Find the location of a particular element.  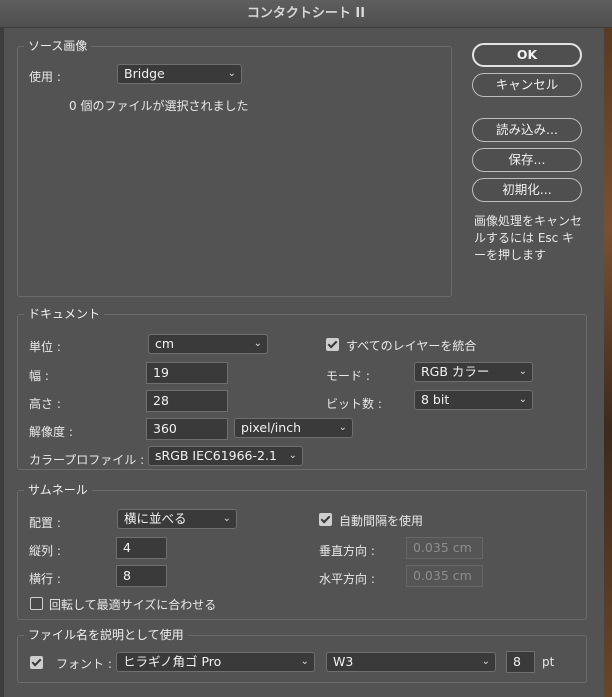

unit-select-value: cm is located at coordinates (165, 343).